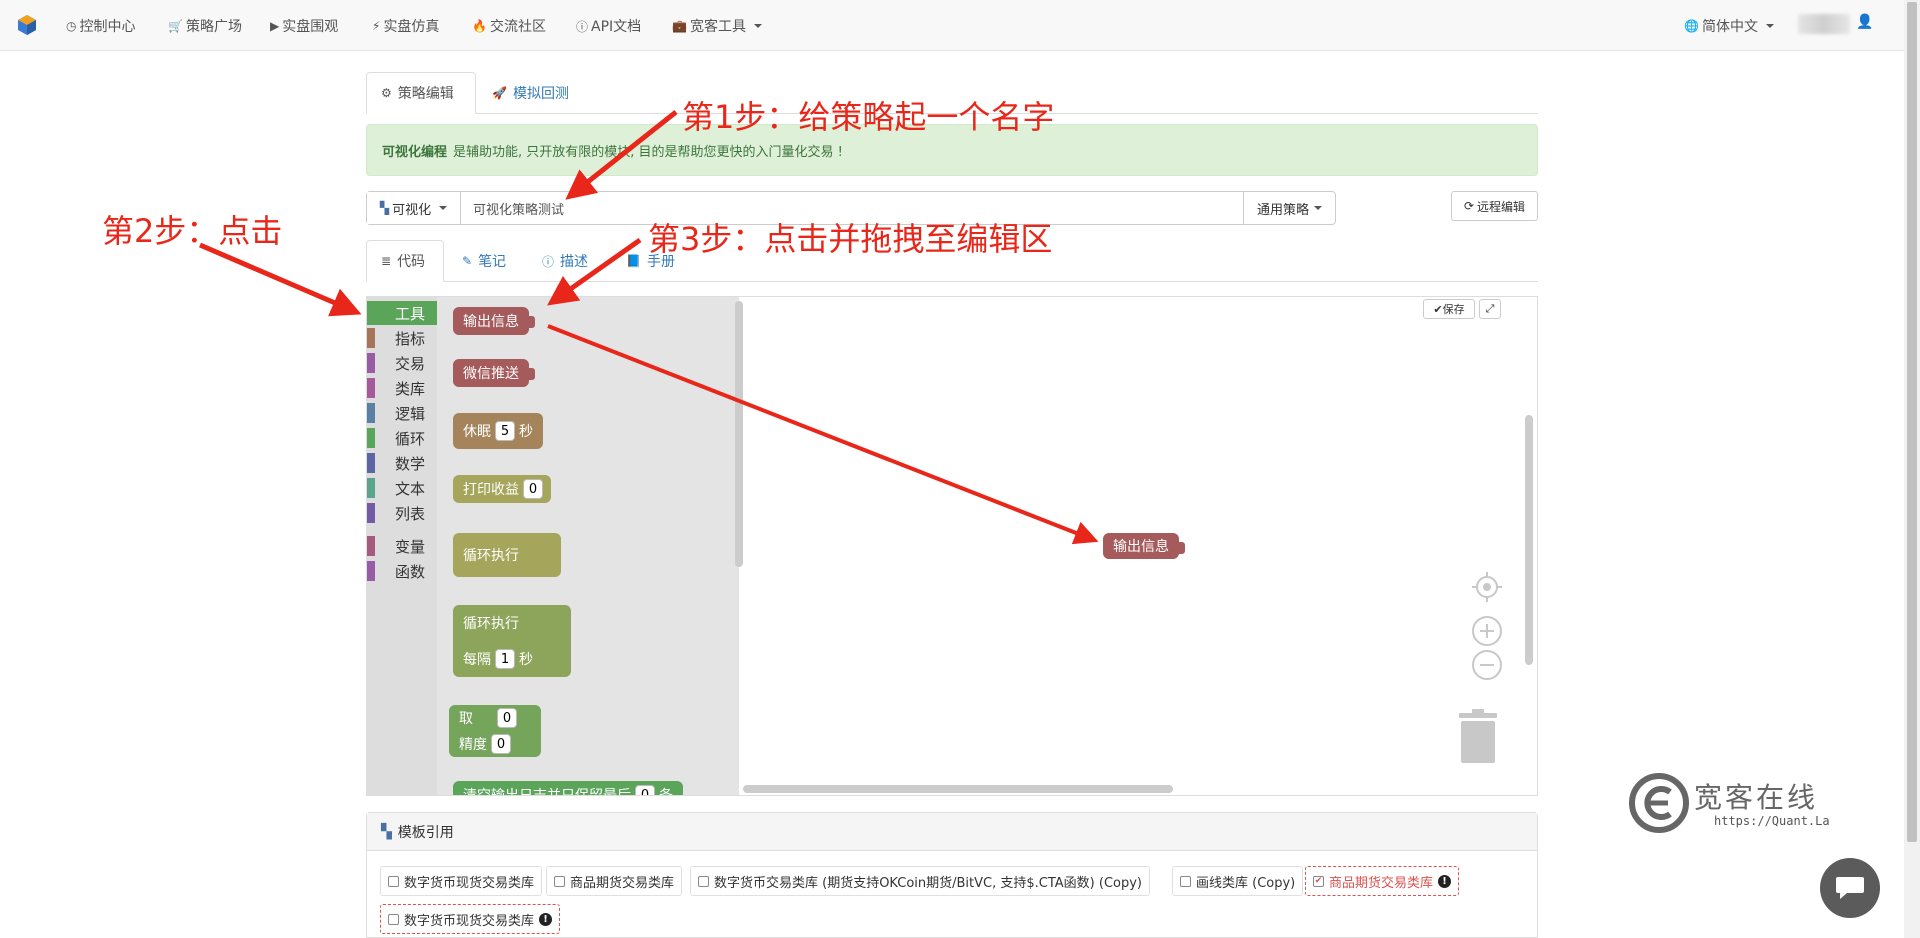 Image resolution: width=1920 pixels, height=938 pixels. I want to click on watermark: 宽客在线 https://Quant.La, so click(1738, 803).